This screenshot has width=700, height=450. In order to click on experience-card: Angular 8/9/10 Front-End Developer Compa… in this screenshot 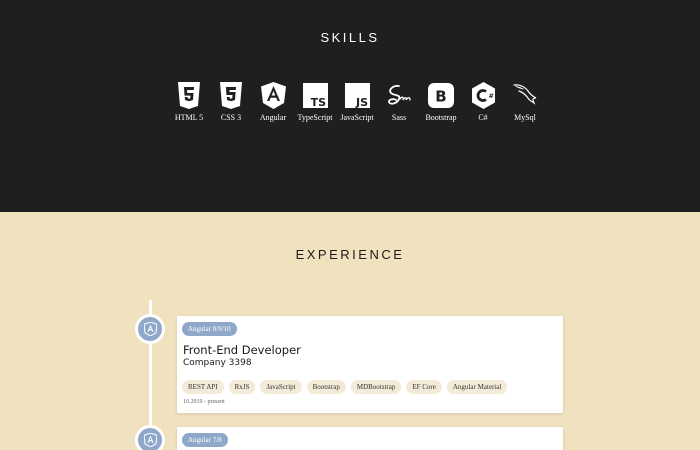, I will do `click(370, 364)`.